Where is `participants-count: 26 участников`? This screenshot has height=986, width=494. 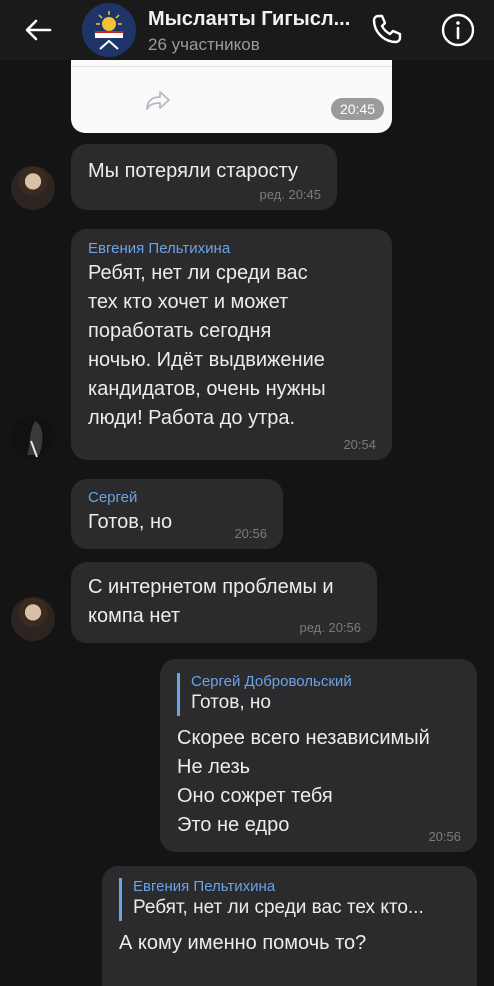
participants-count: 26 участников is located at coordinates (204, 45).